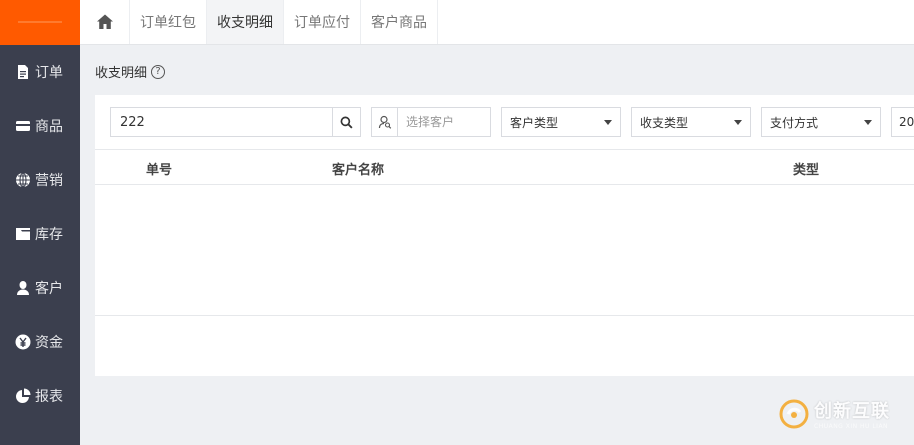 This screenshot has height=445, width=914. Describe the element at coordinates (159, 168) in the screenshot. I see `column-header-order-no: 单号` at that location.